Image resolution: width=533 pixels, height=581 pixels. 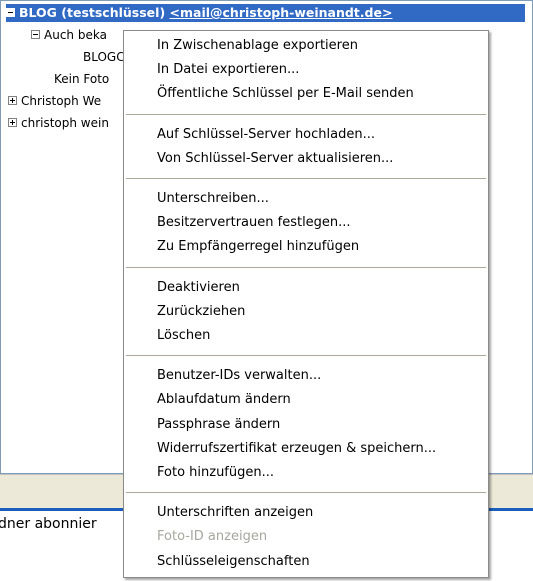 What do you see at coordinates (306, 562) in the screenshot?
I see `menu-item-schlüsseleigenschaften: Schlüsseleigenschaften` at bounding box center [306, 562].